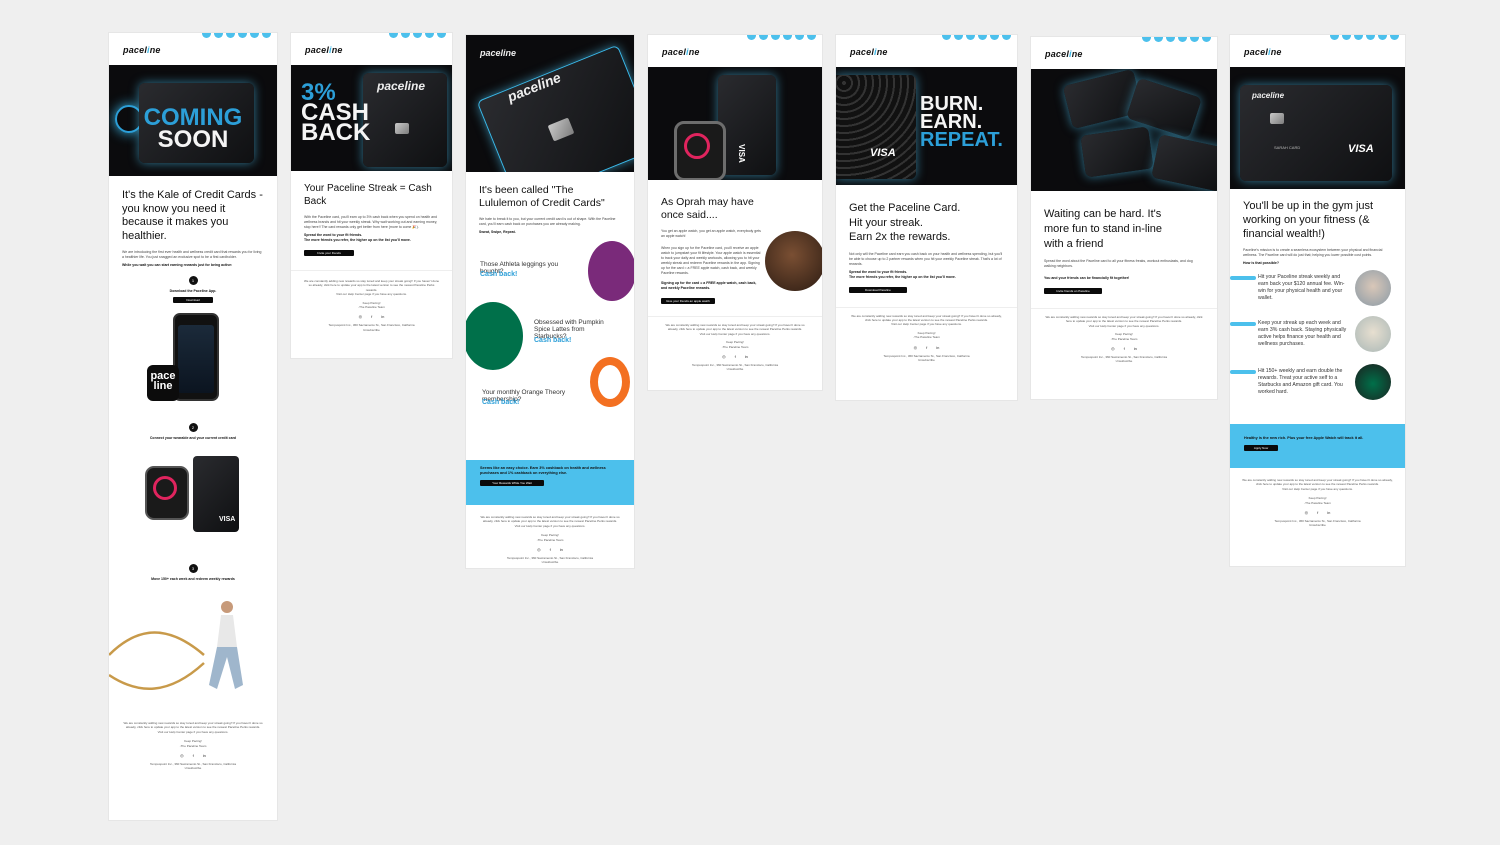 The height and width of the screenshot is (845, 1500). What do you see at coordinates (610, 382) in the screenshot?
I see `orangetheory-logo` at bounding box center [610, 382].